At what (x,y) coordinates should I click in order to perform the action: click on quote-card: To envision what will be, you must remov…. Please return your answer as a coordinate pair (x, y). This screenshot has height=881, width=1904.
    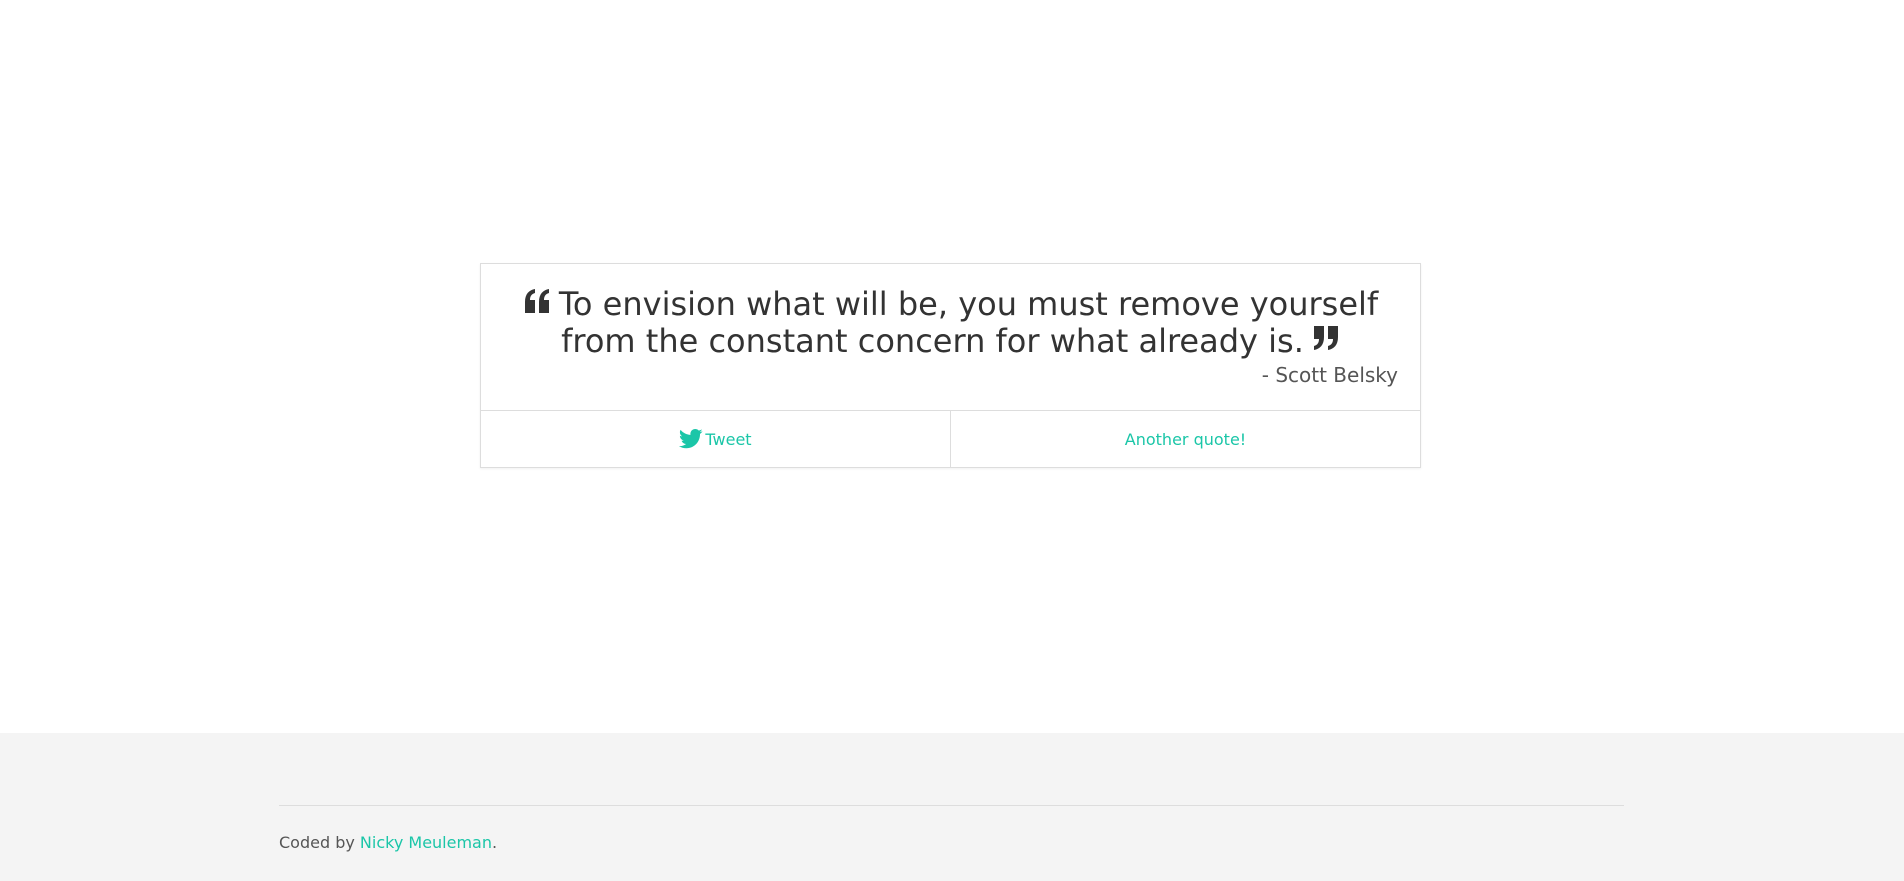
    Looking at the image, I should click on (950, 365).